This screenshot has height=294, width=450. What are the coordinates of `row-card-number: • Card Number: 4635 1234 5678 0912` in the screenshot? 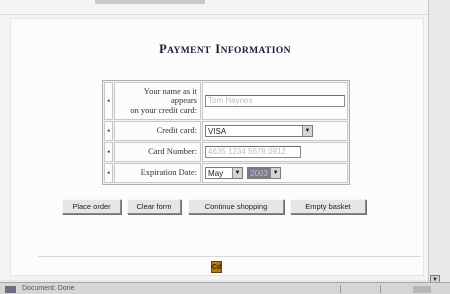 It's located at (226, 152).